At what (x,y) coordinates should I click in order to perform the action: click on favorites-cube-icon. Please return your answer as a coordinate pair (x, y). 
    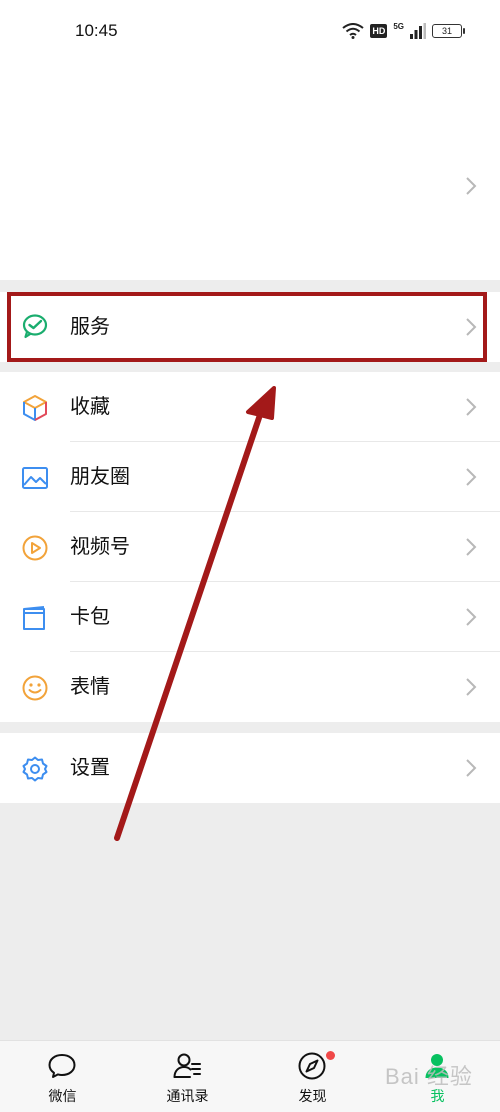
    Looking at the image, I should click on (35, 408).